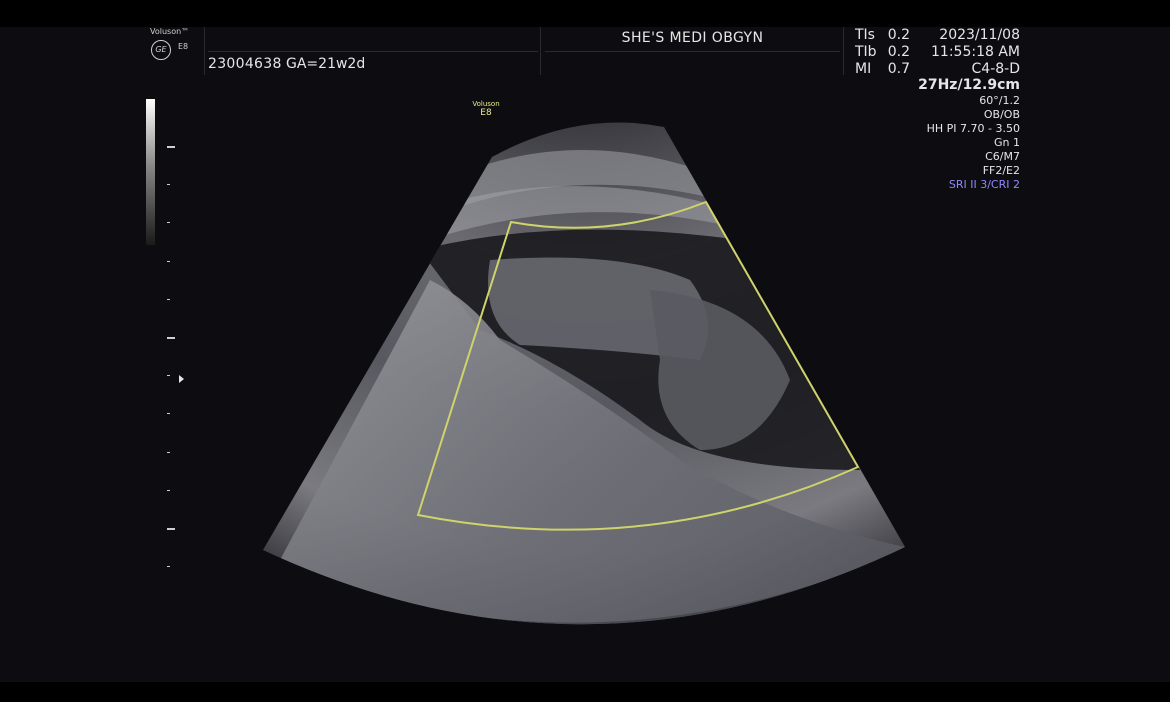 This screenshot has width=1170, height=702. I want to click on ff-e-setting: FF2/E2, so click(1001, 170).